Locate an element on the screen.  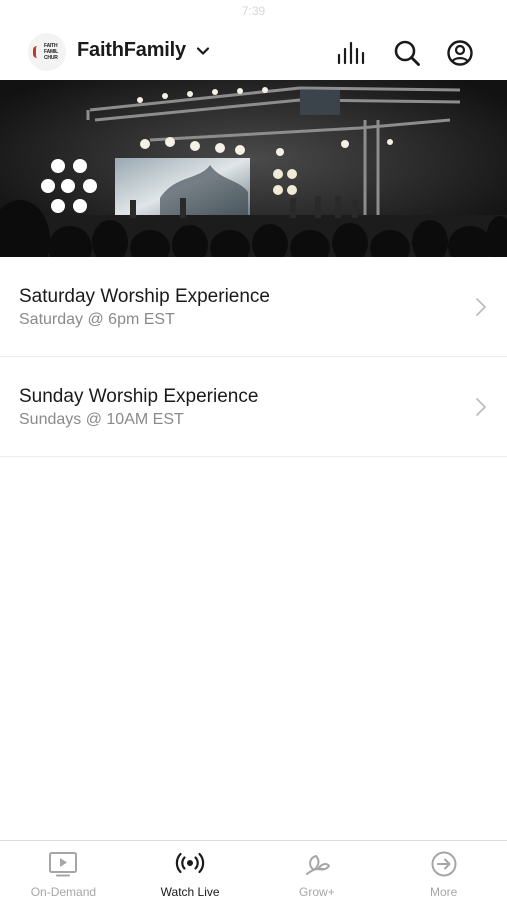
brand-switcher: FaithFamily is located at coordinates (143, 50).